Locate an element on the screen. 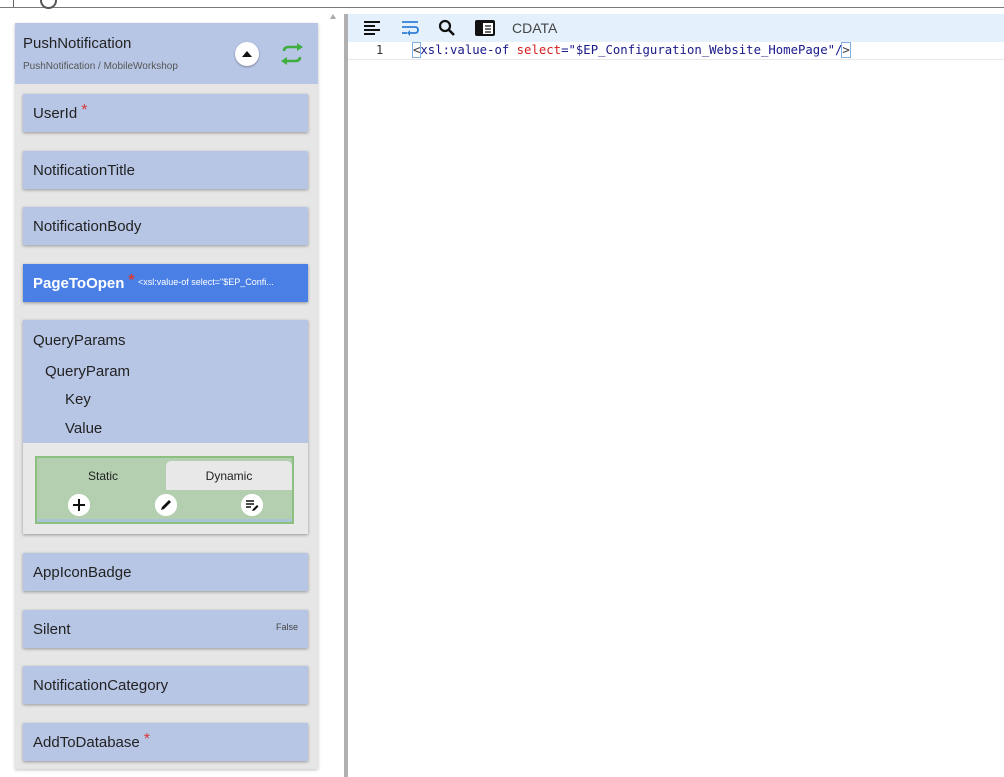  format-button is located at coordinates (372, 28).